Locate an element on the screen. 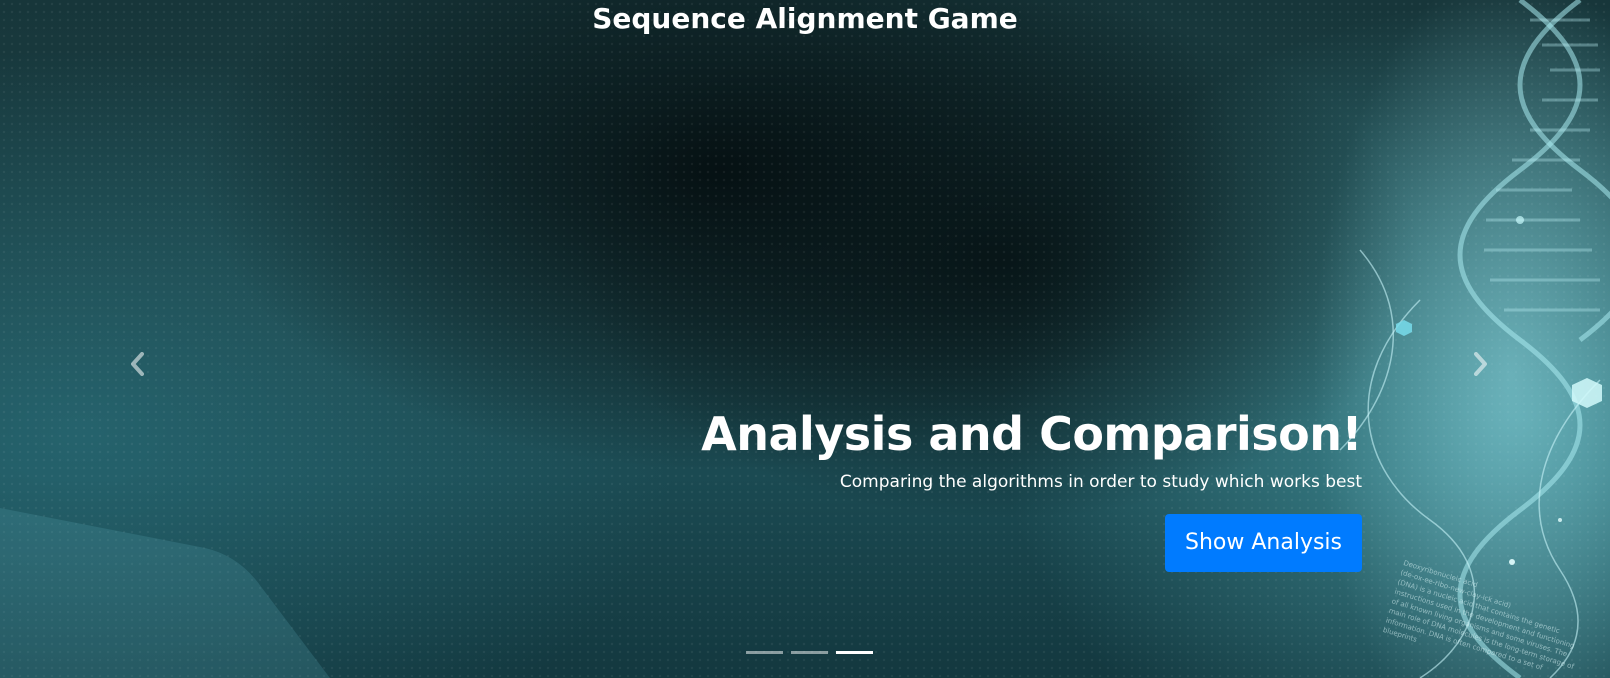 The width and height of the screenshot is (1610, 678). page-title: Sequence Alignment Game is located at coordinates (805, 18).